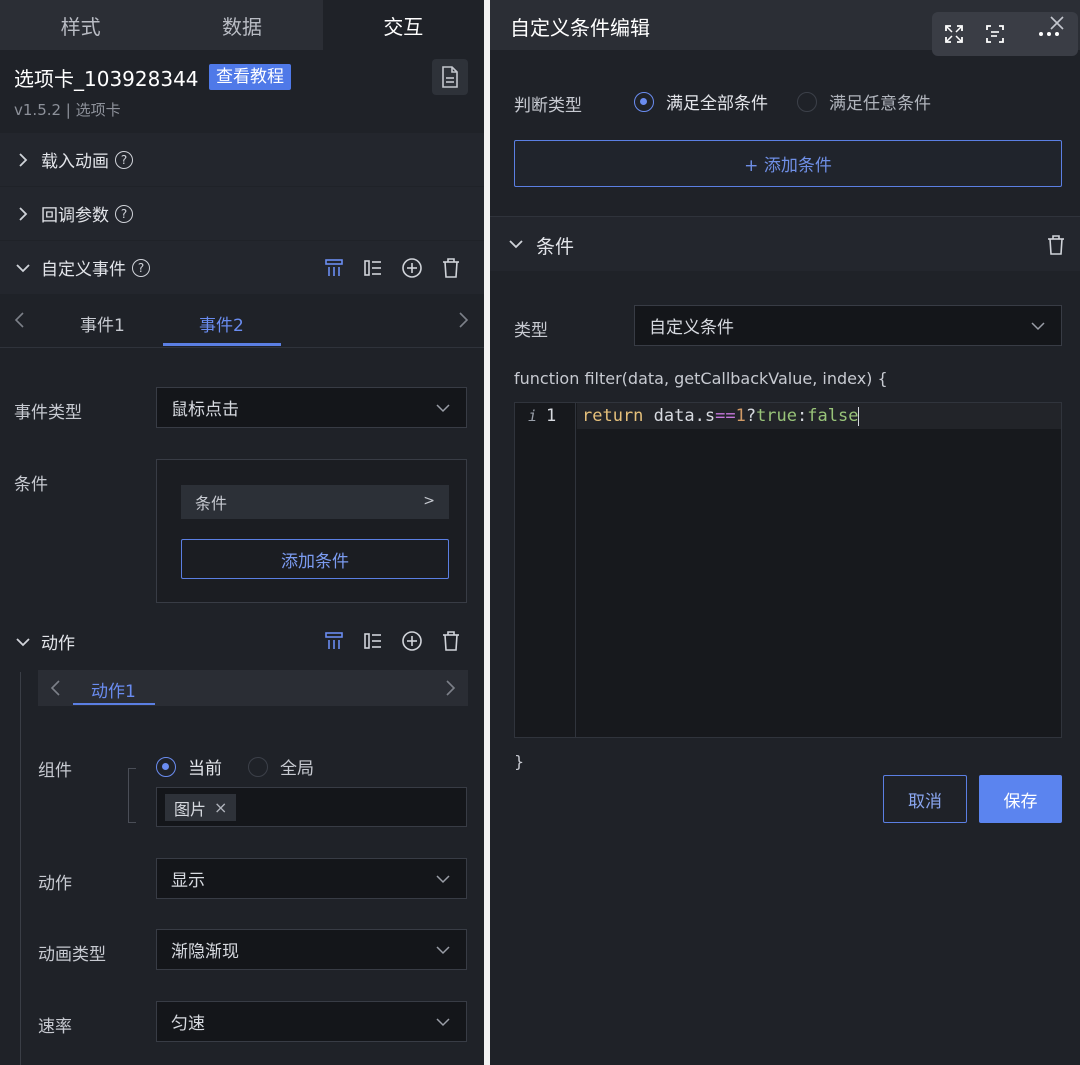 This screenshot has width=1080, height=1065. I want to click on action-tabs: 动作1, so click(253, 688).